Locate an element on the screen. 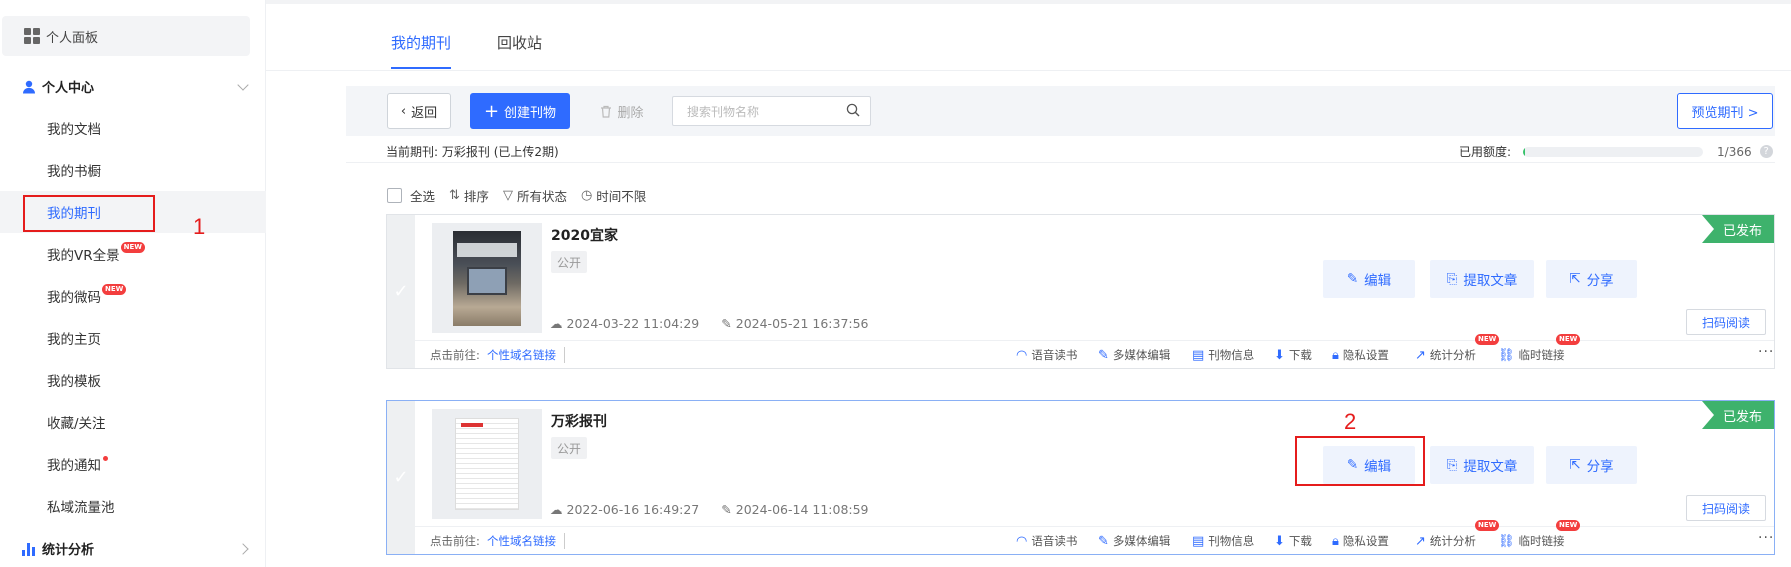 The width and height of the screenshot is (1791, 567). trash-icon is located at coordinates (606, 111).